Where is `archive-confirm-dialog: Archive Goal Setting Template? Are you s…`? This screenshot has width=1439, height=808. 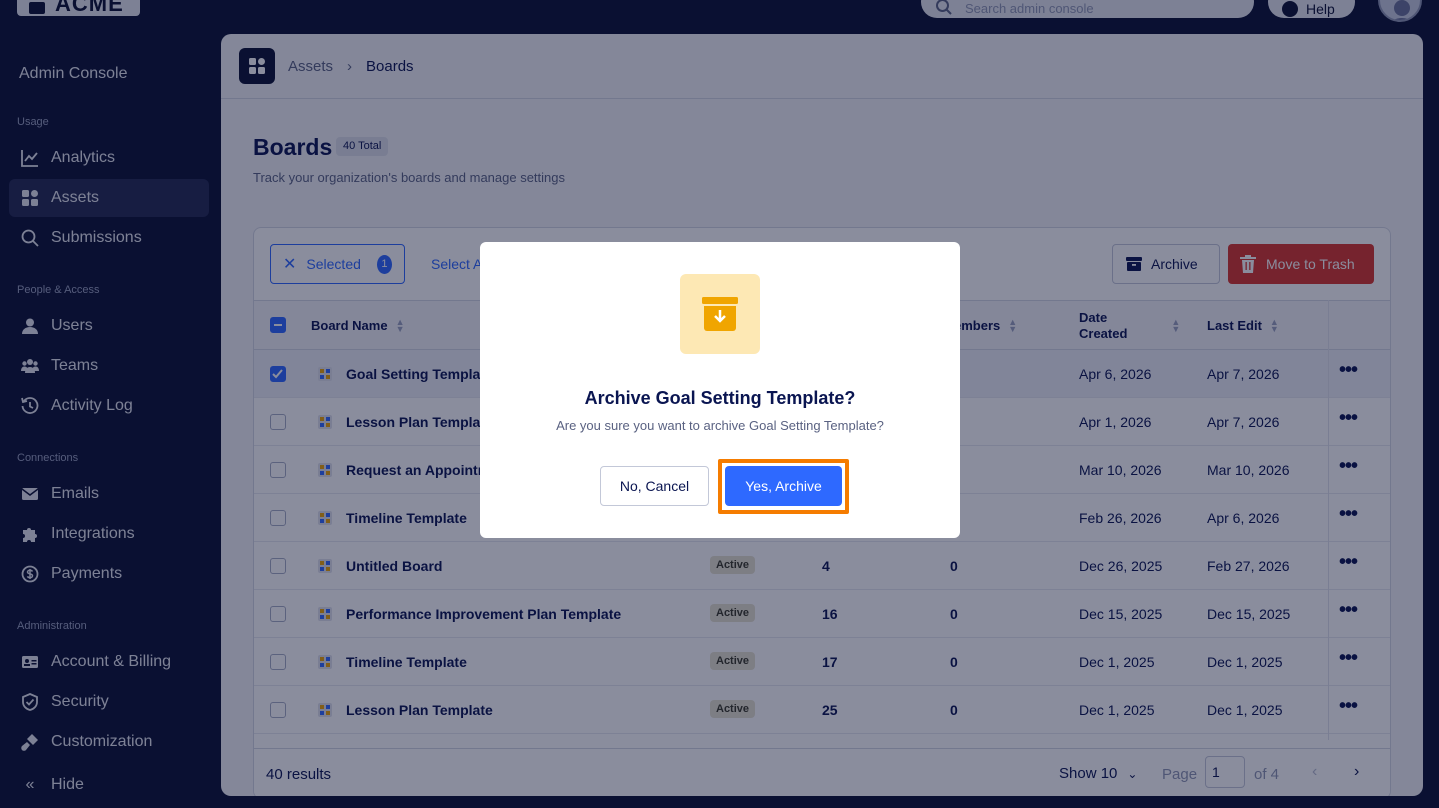
archive-confirm-dialog: Archive Goal Setting Template? Are you s… is located at coordinates (720, 390).